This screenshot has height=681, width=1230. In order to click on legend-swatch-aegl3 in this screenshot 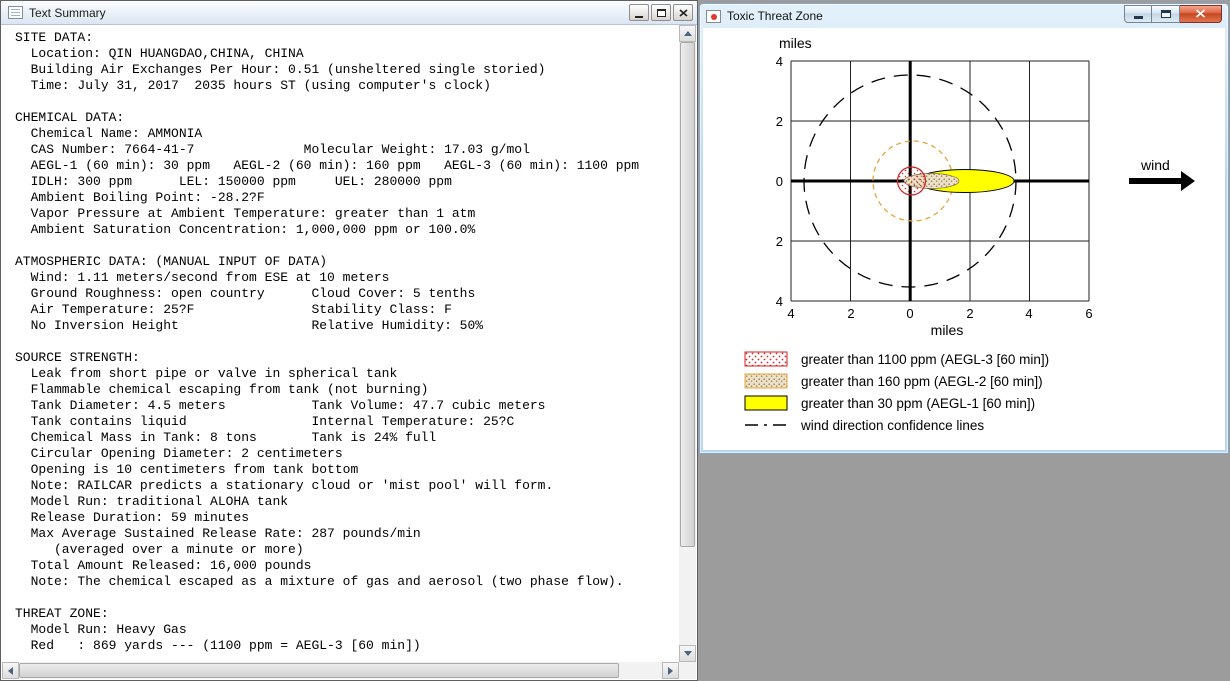, I will do `click(766, 359)`.